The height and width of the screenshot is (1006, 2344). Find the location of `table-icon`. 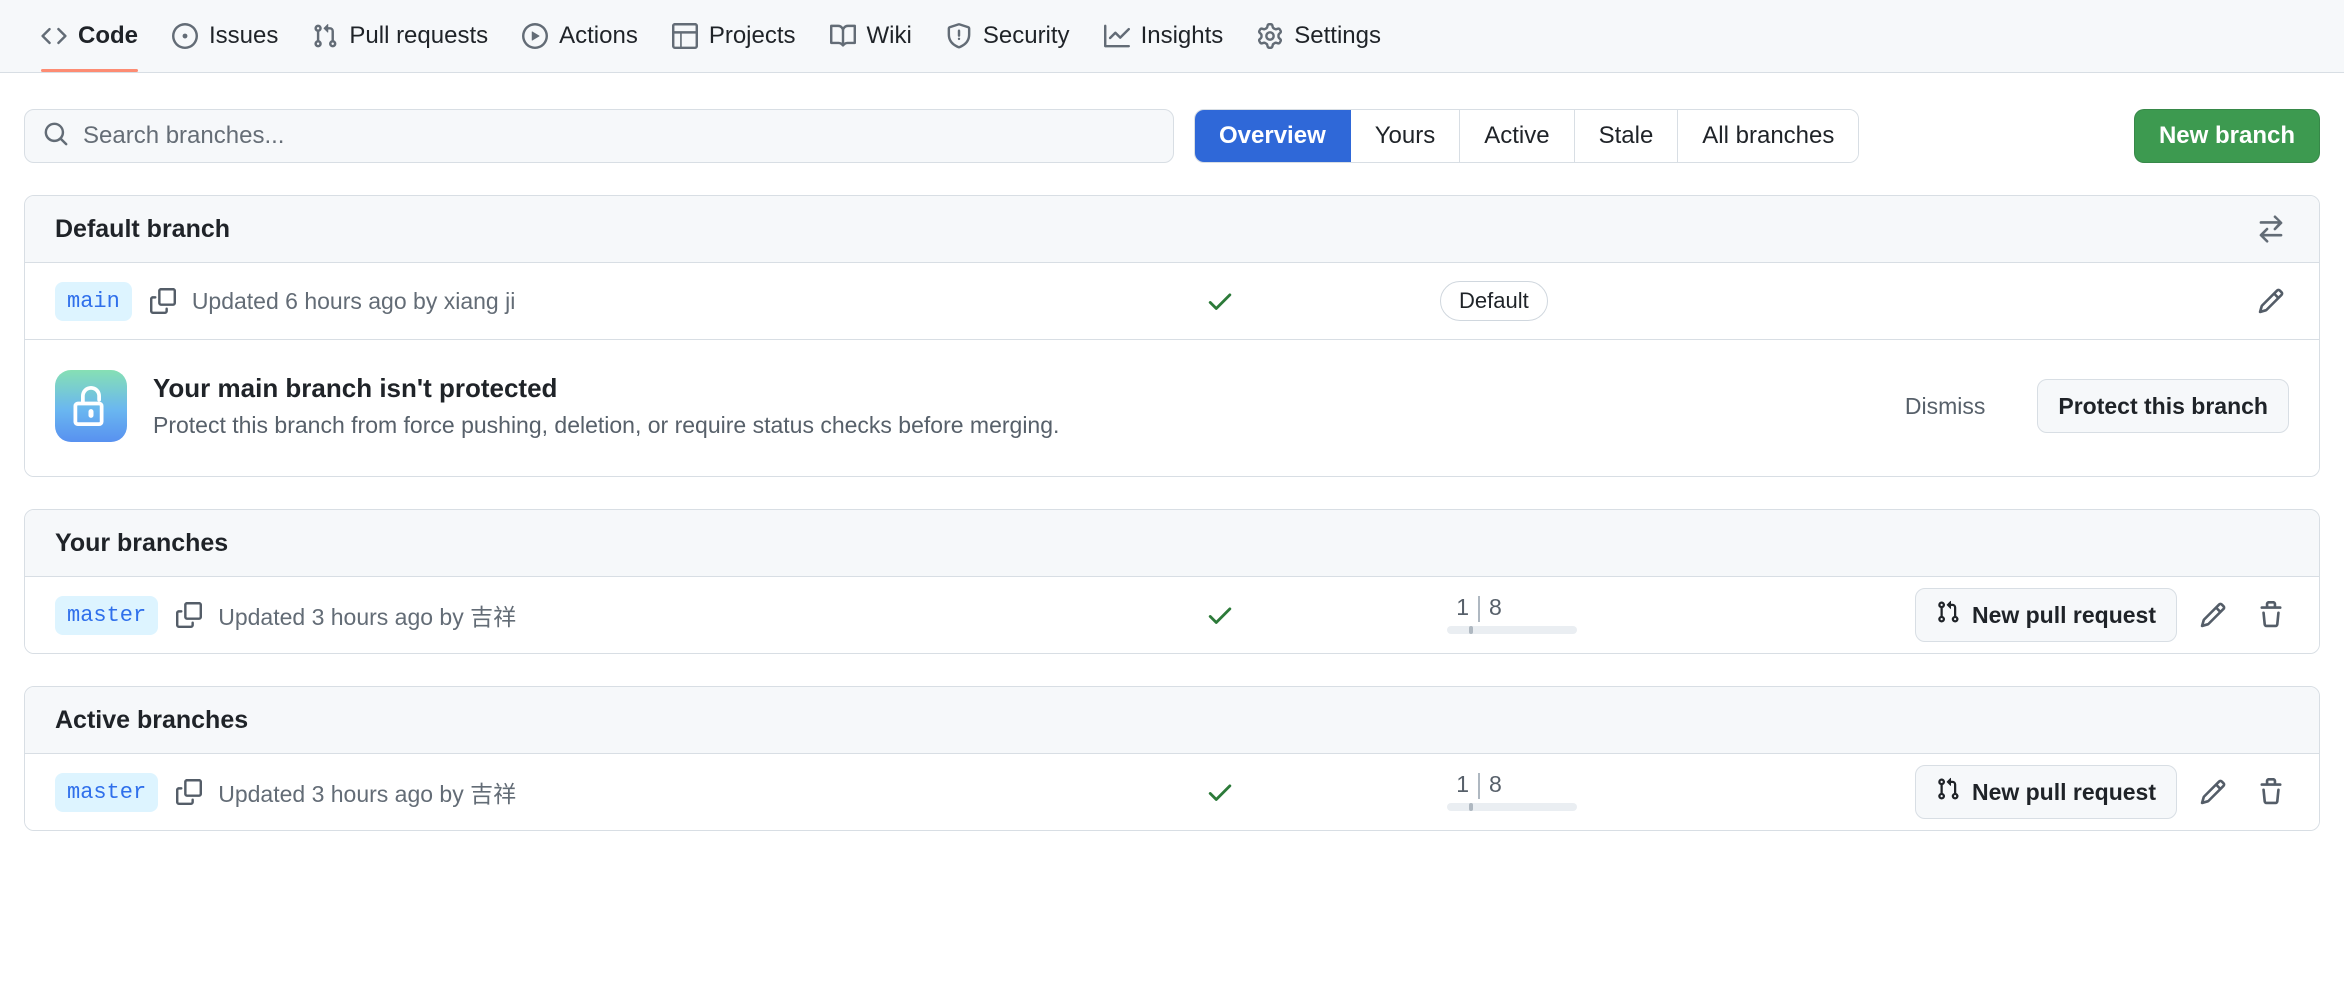

table-icon is located at coordinates (684, 36).